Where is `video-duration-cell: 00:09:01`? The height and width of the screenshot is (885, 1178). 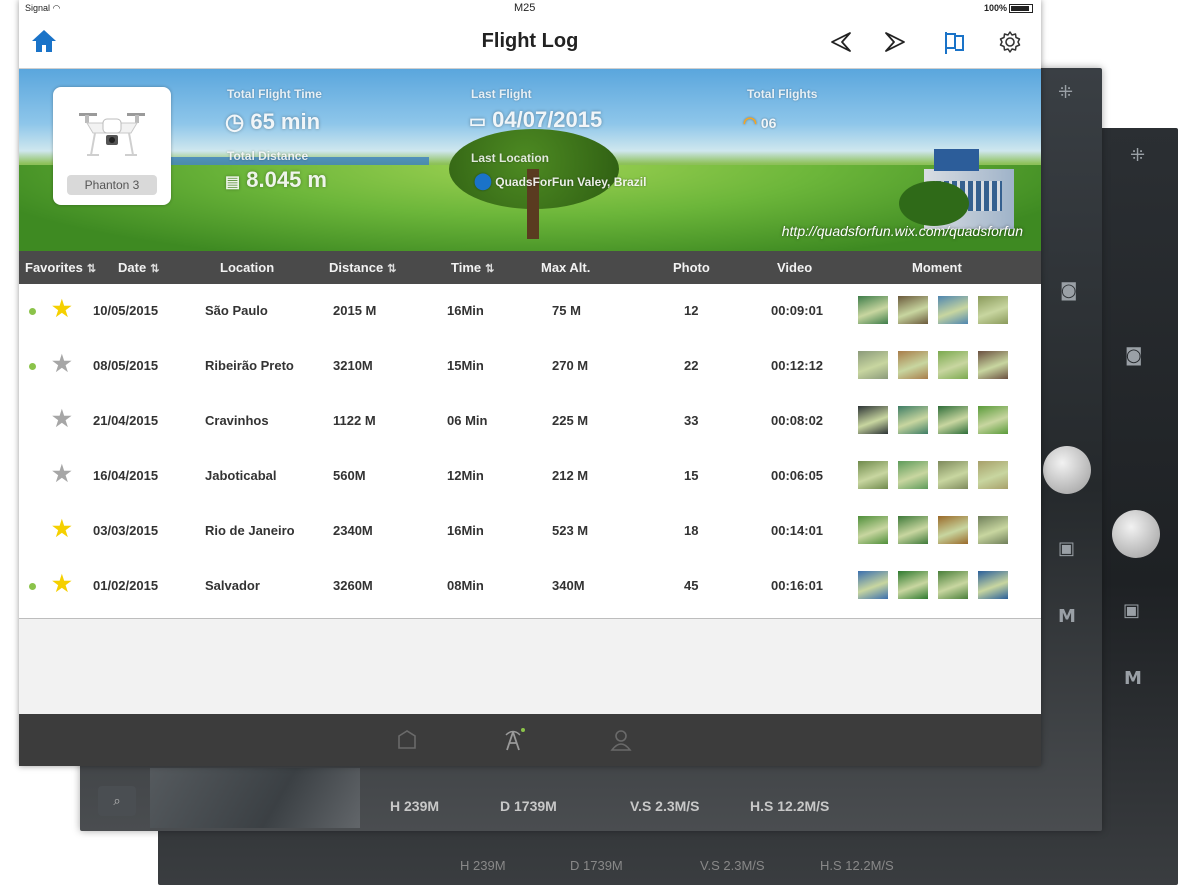 video-duration-cell: 00:09:01 is located at coordinates (797, 310).